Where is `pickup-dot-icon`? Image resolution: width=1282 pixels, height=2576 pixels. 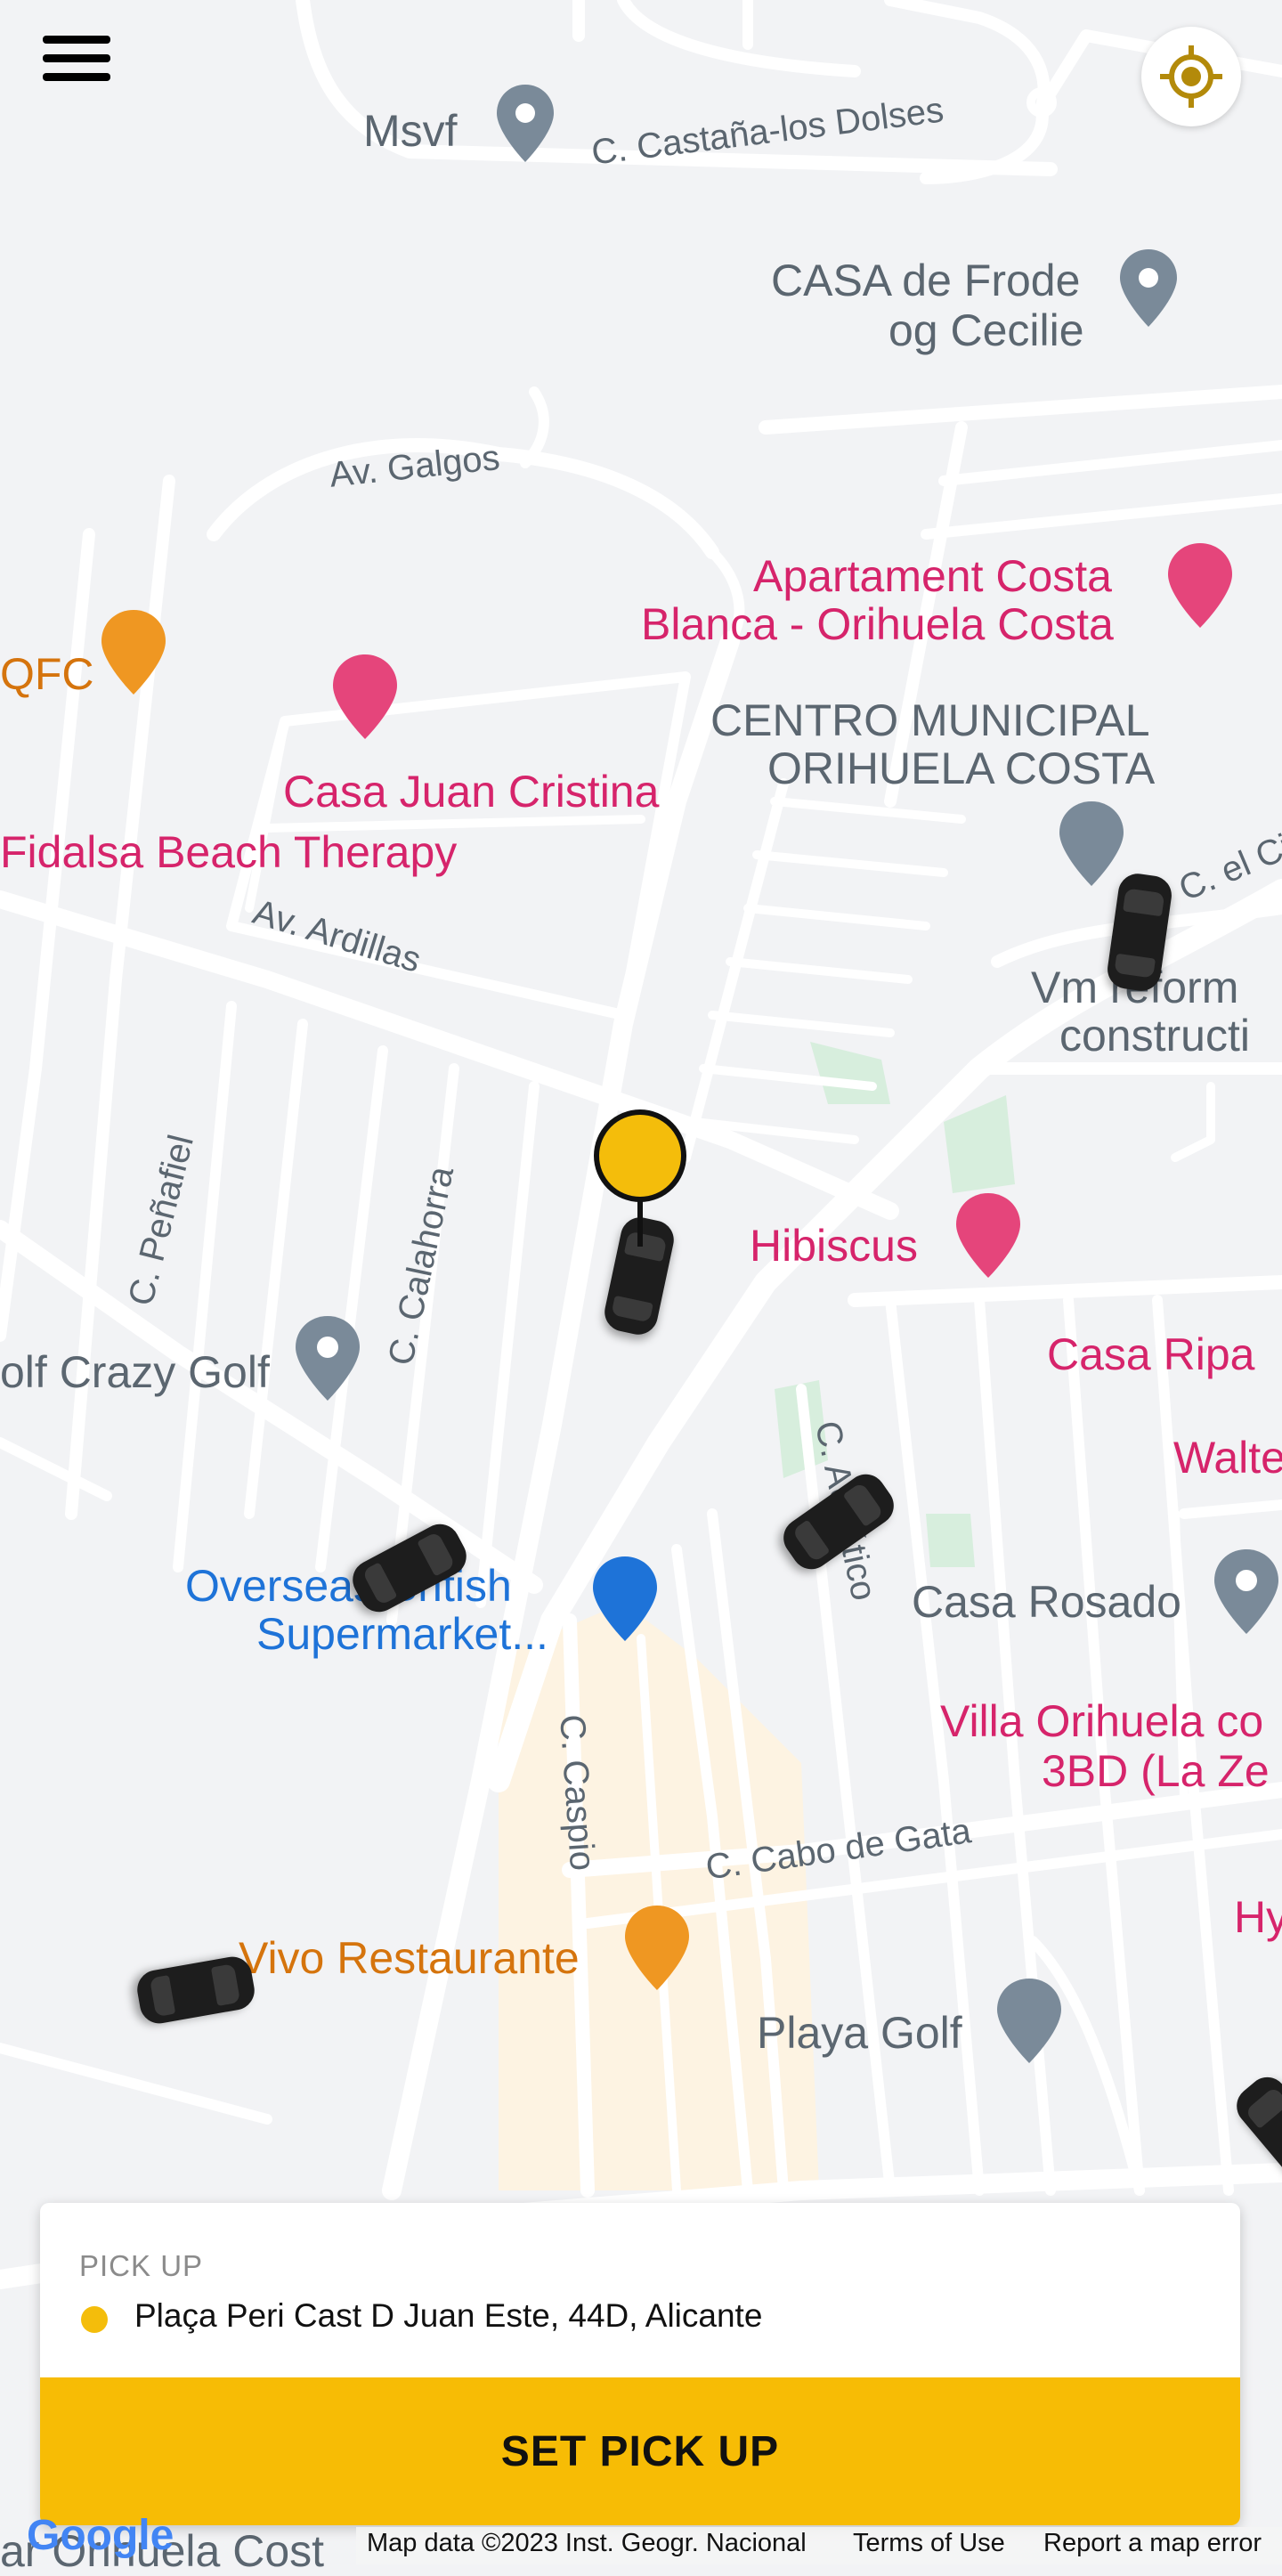
pickup-dot-icon is located at coordinates (94, 2319).